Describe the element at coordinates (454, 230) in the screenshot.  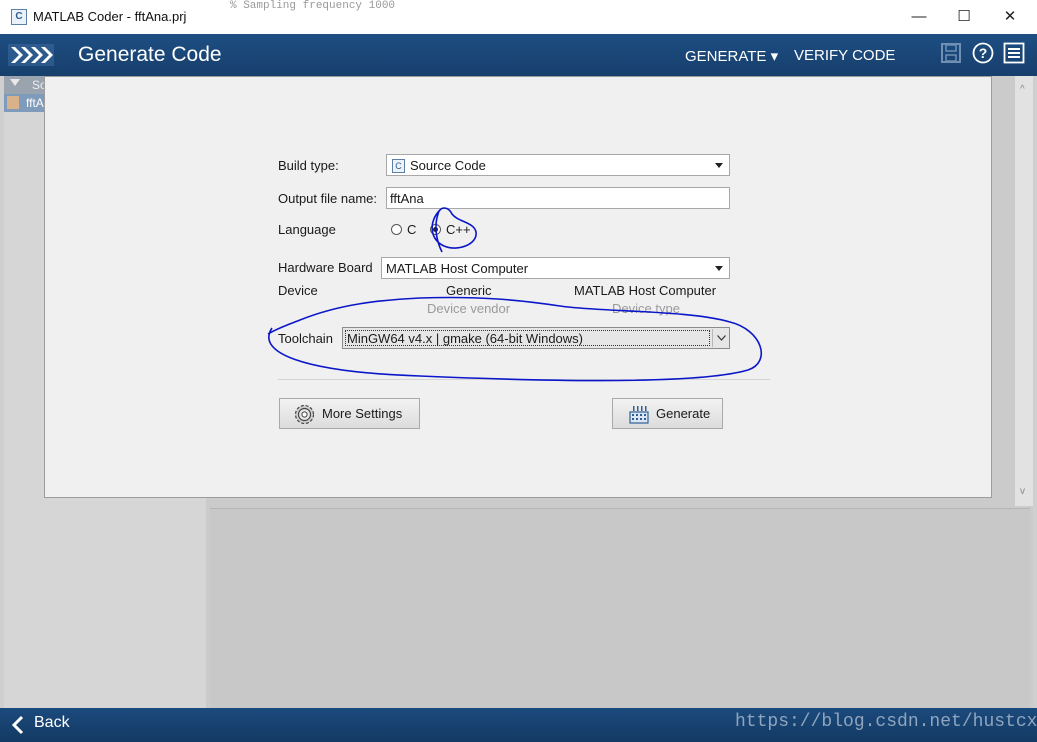
I see `cpp-circle-annotation` at that location.